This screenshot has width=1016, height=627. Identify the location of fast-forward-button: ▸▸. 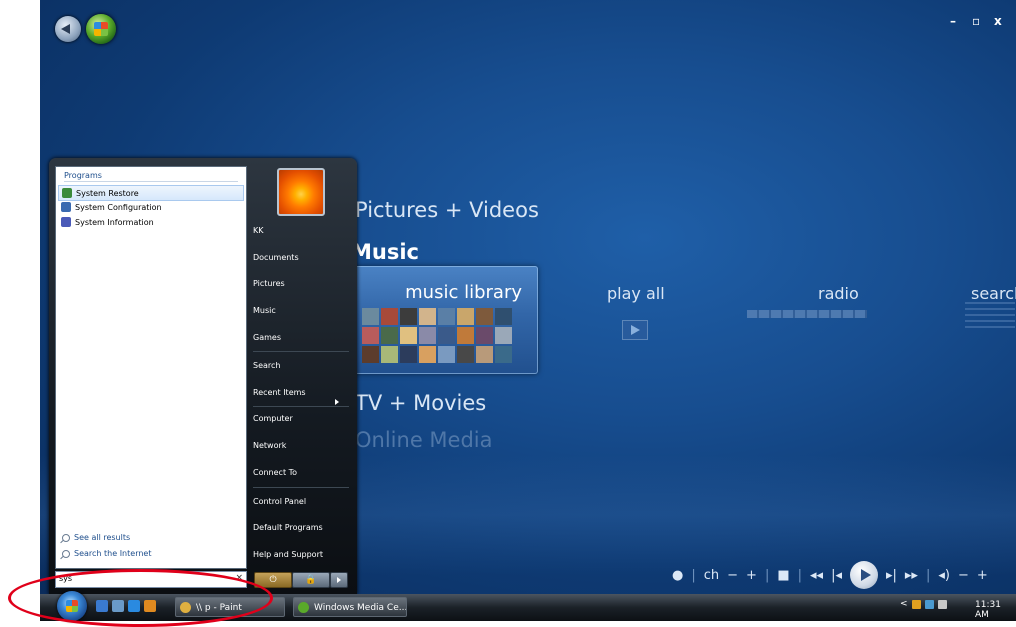
(911, 575).